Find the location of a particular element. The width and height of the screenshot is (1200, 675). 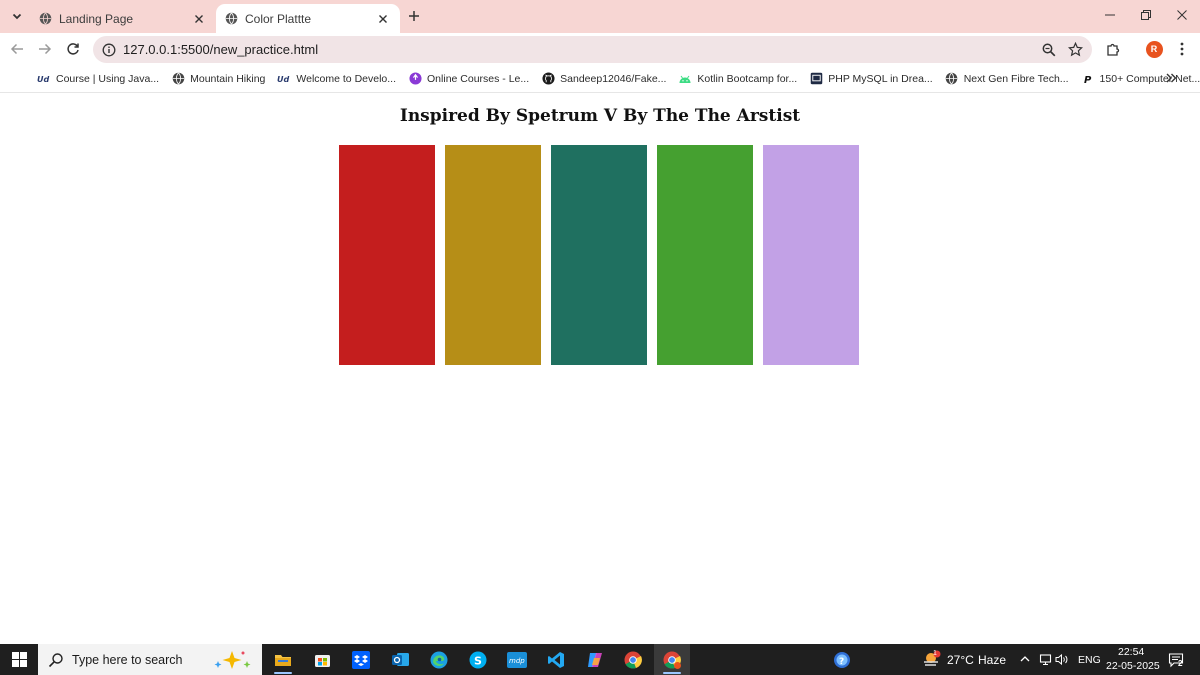

color-swatches is located at coordinates (599, 255).